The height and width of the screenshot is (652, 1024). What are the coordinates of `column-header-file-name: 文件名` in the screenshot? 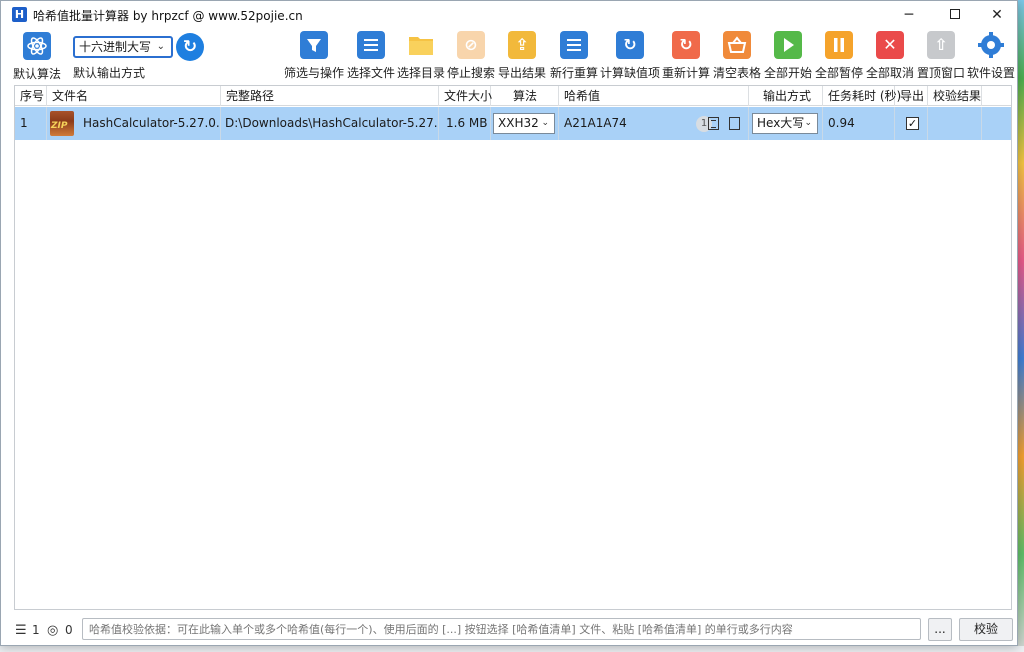 It's located at (134, 96).